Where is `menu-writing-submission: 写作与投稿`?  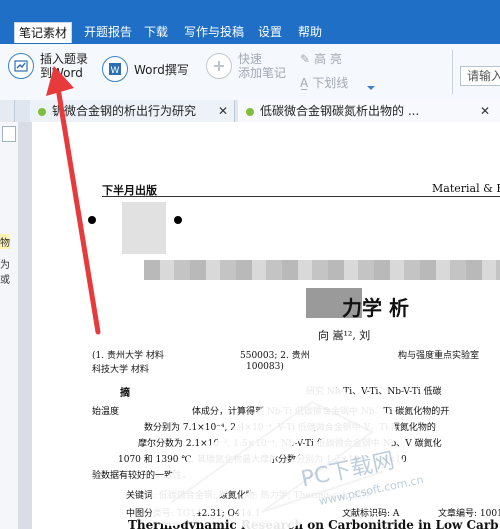
menu-writing-submission: 写作与投稿 is located at coordinates (214, 32).